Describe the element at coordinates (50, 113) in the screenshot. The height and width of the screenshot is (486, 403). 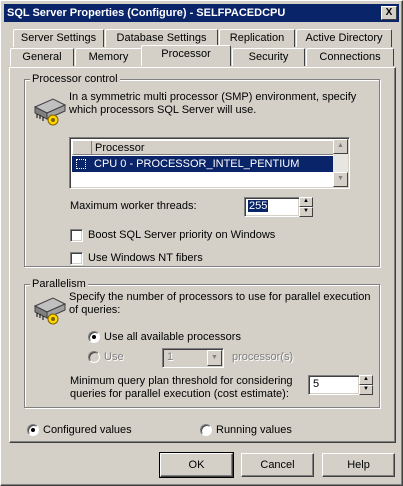
I see `processor-chip-icon` at that location.